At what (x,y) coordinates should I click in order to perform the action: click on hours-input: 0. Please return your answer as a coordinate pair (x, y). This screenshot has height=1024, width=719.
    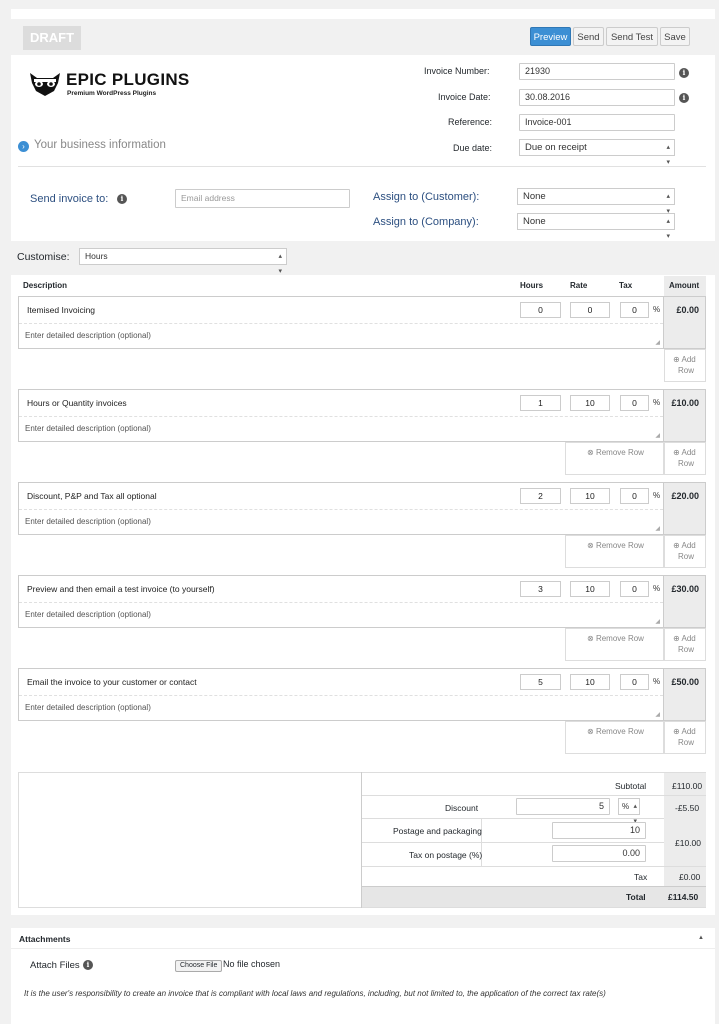
    Looking at the image, I should click on (540, 310).